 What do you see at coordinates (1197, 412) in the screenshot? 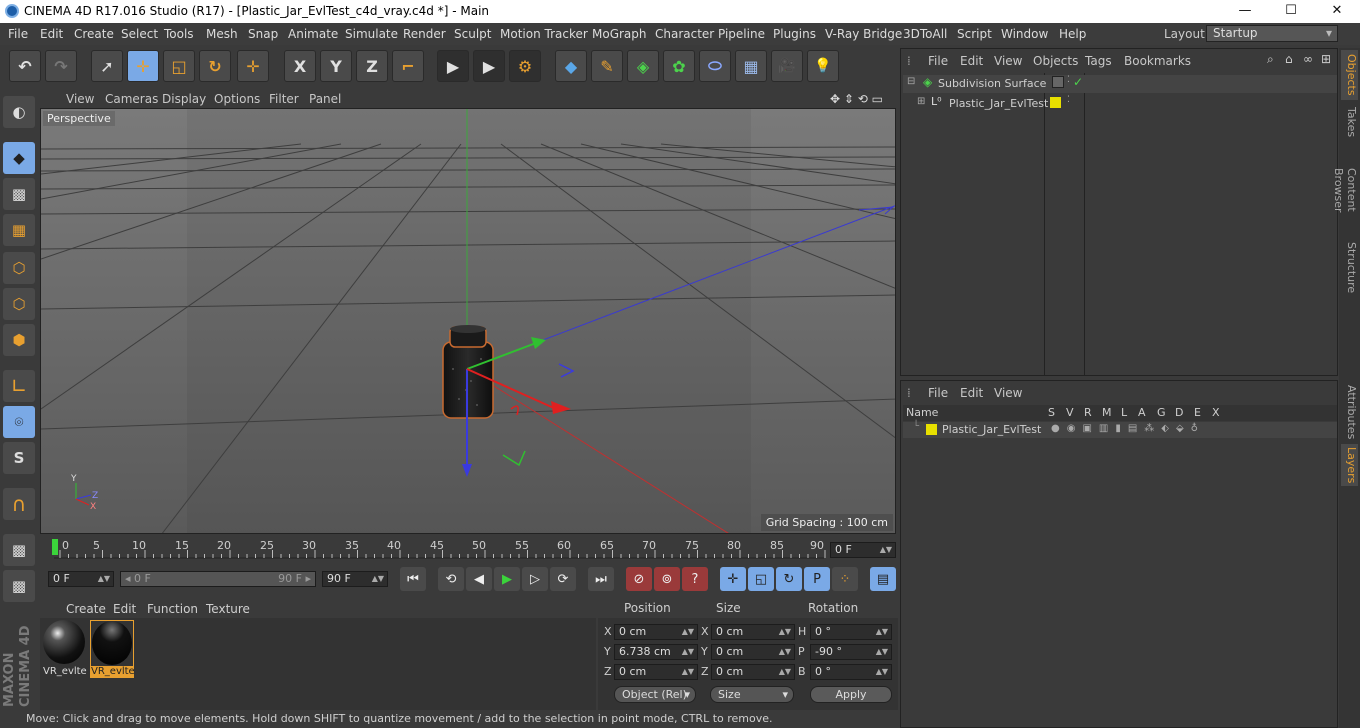
I see `col-expressions: E` at bounding box center [1197, 412].